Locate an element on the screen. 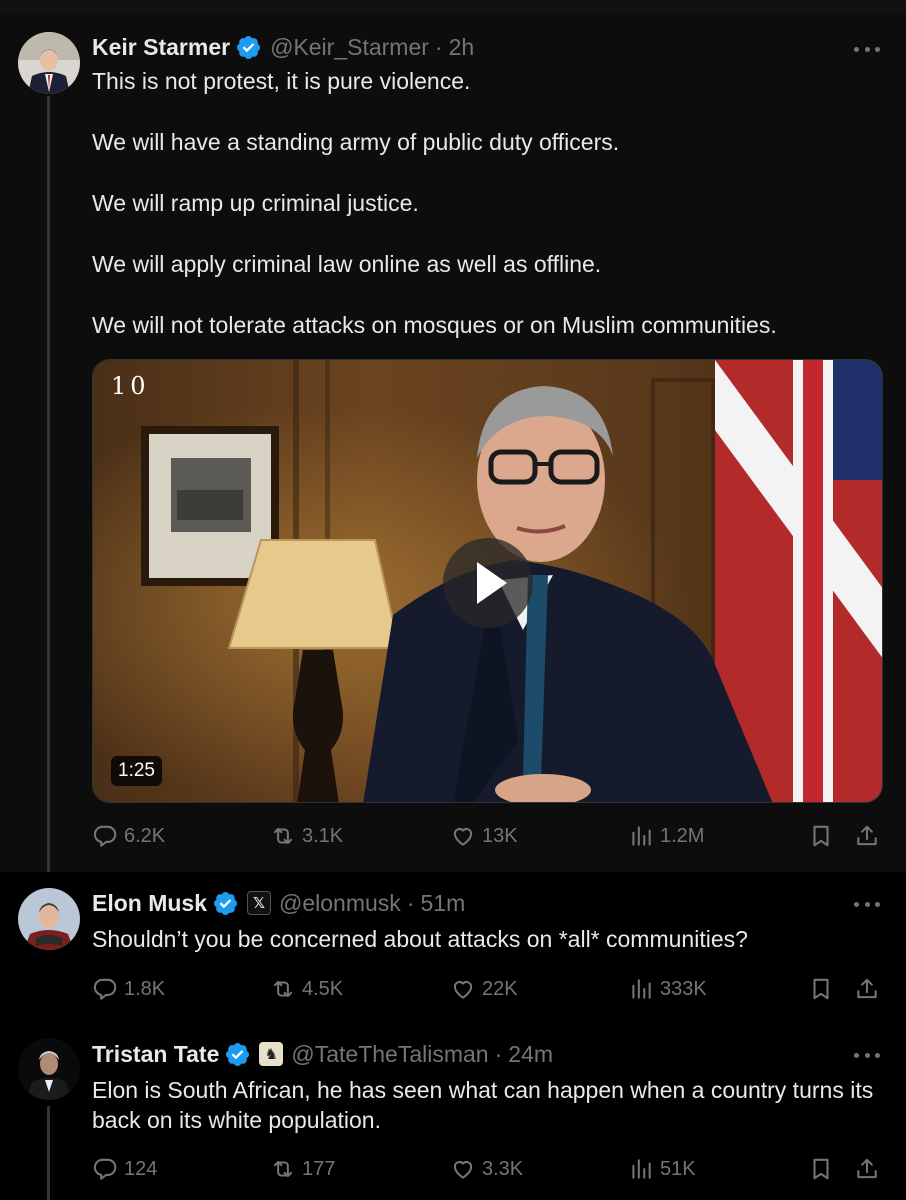  views-button: 333K is located at coordinates (667, 989).